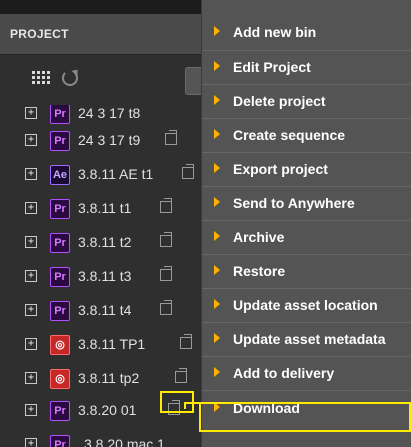  I want to click on project-label: 24 3 17 t9, so click(109, 140).